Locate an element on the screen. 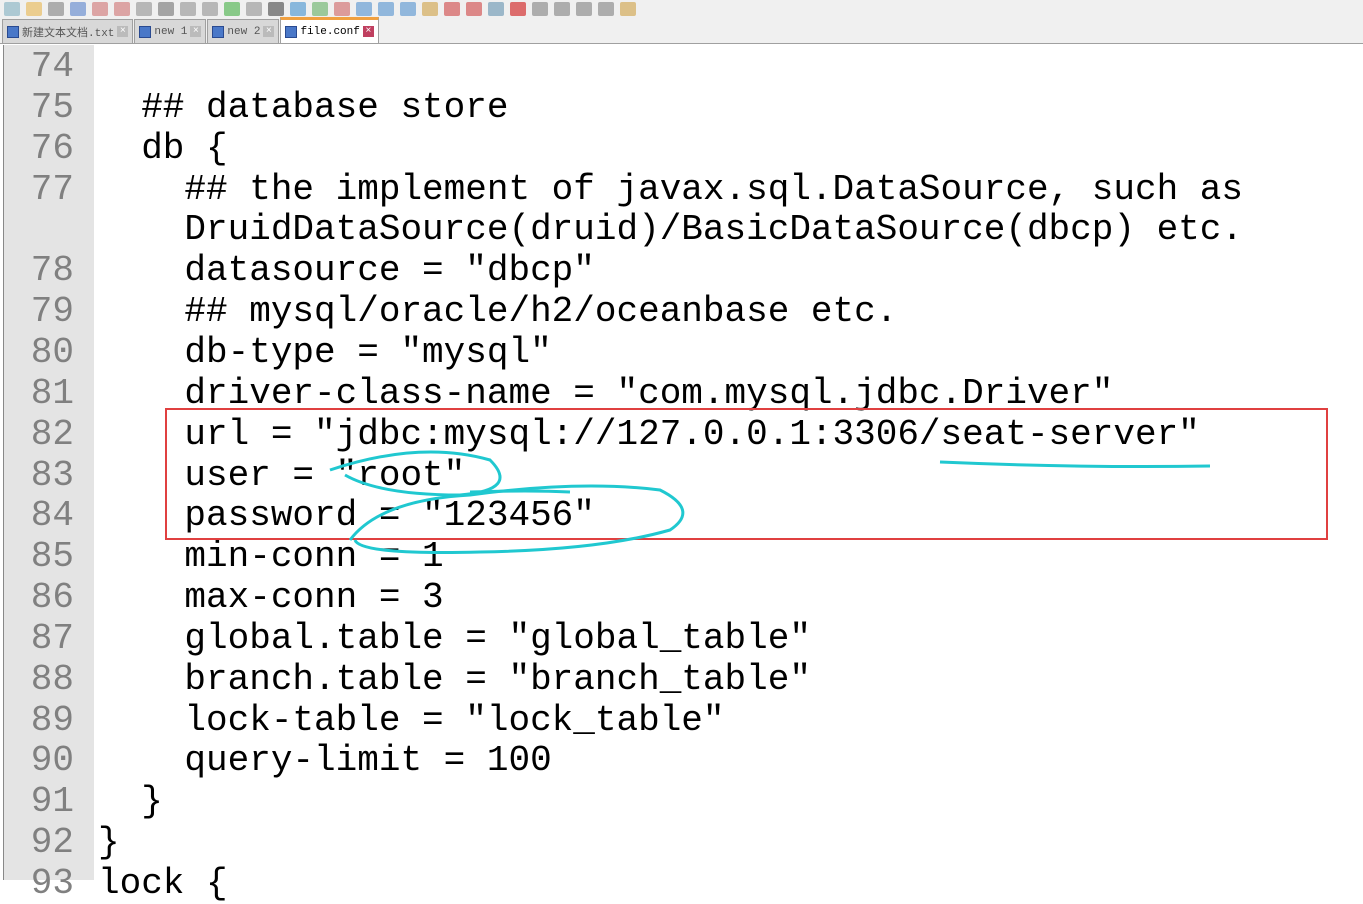 The image size is (1363, 904). underline-annotation is located at coordinates (1075, 464).